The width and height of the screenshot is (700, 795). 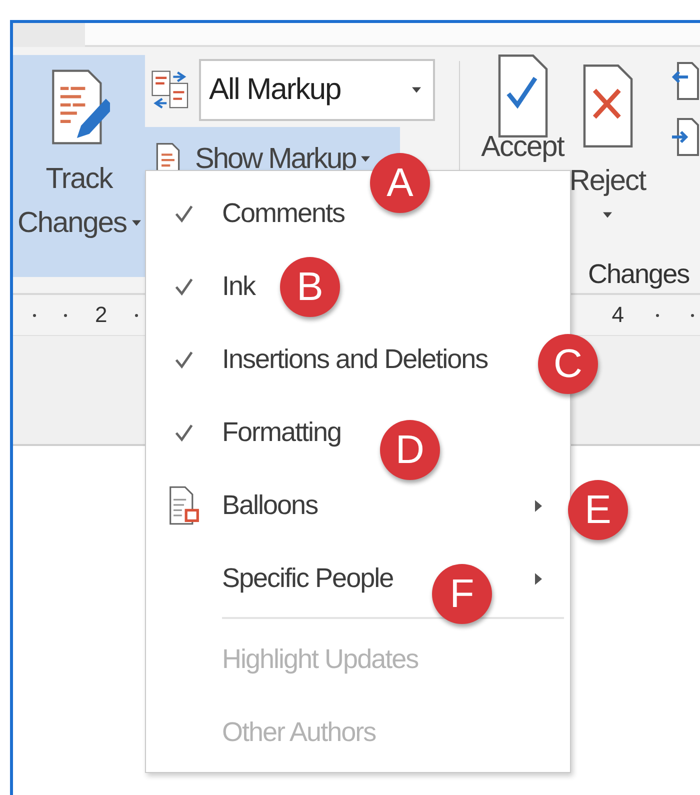 What do you see at coordinates (299, 732) in the screenshot?
I see `menu-item: Other Authors` at bounding box center [299, 732].